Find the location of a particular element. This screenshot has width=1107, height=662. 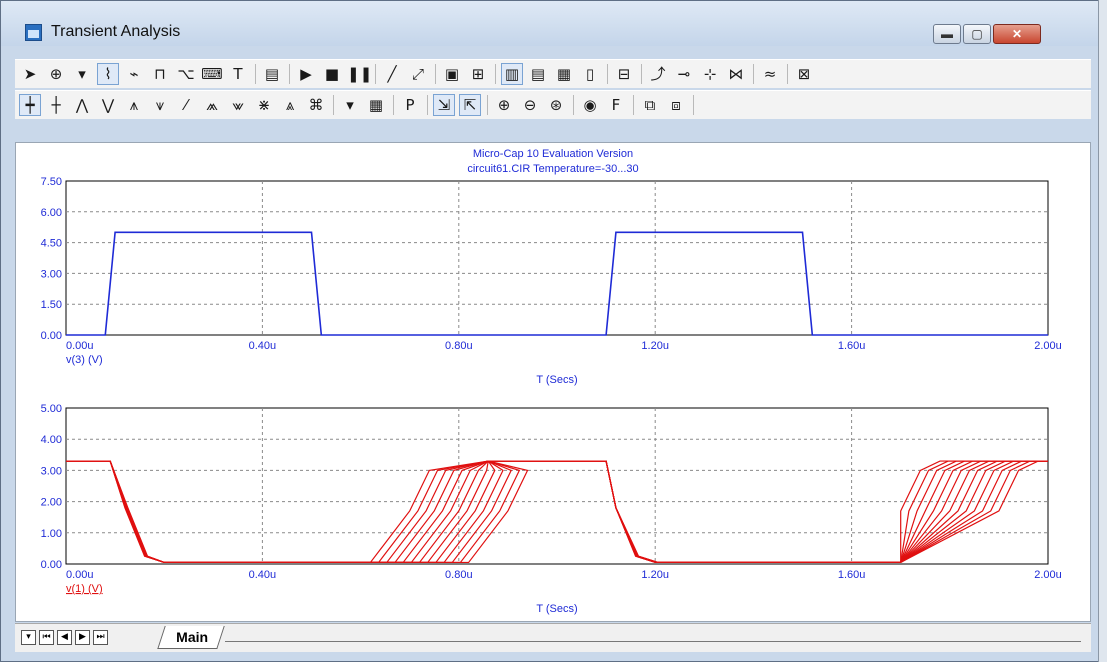

last-page-button: ⏭ is located at coordinates (100, 637).